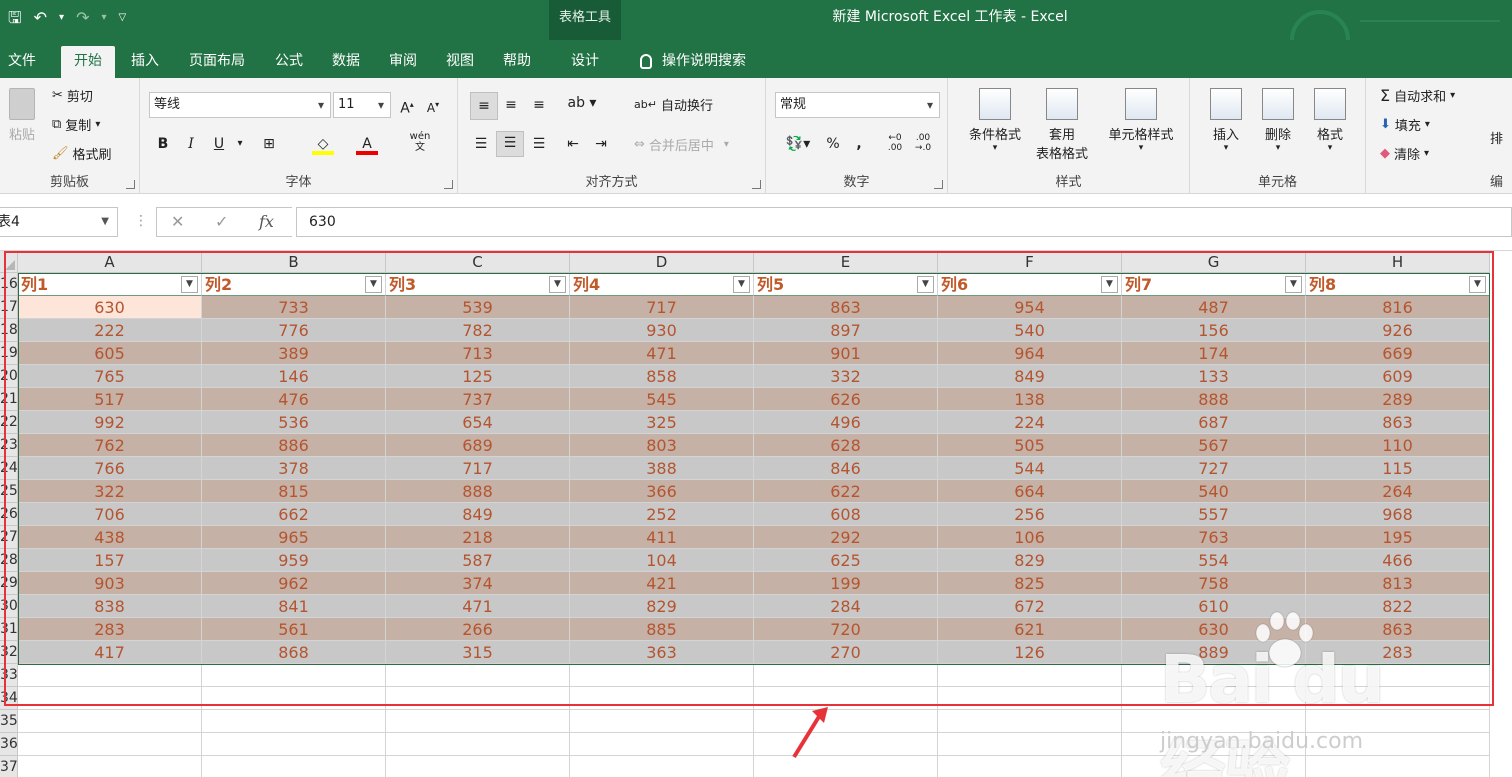 This screenshot has height=777, width=1512. Describe the element at coordinates (478, 491) in the screenshot. I see `table-cell: 888` at that location.